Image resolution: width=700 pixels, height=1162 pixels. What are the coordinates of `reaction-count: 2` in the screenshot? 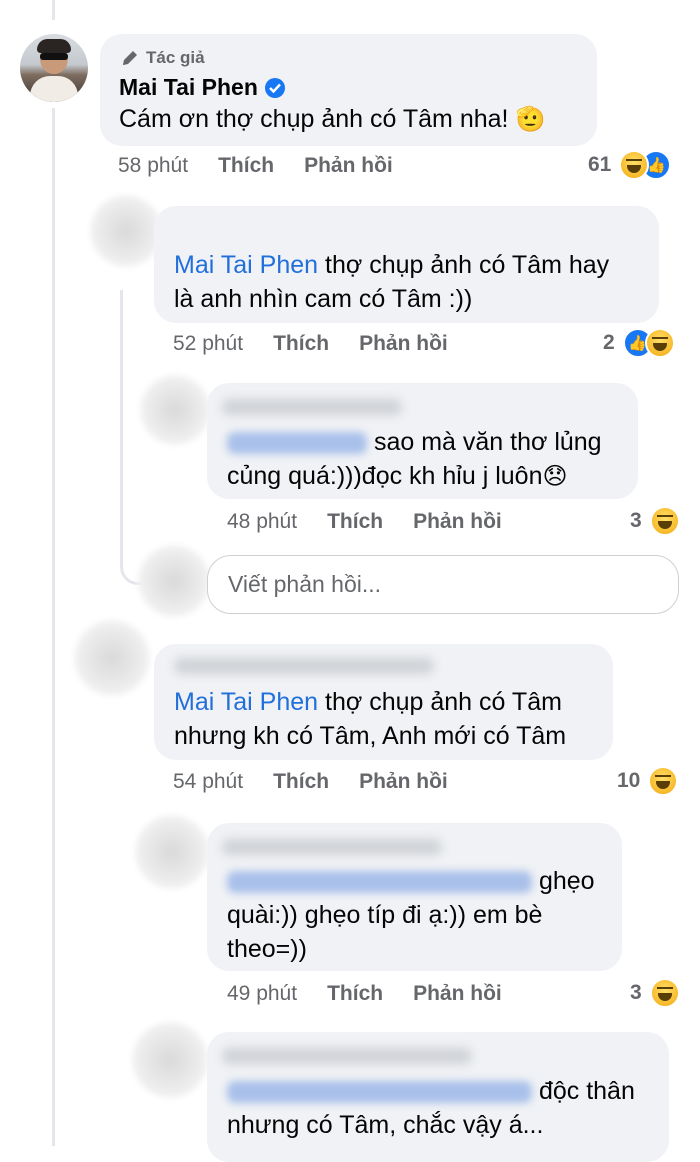 It's located at (609, 342).